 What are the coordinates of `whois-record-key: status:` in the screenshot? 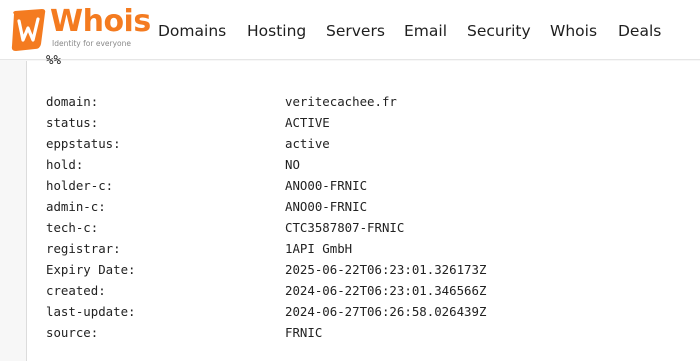 It's located at (72, 122).